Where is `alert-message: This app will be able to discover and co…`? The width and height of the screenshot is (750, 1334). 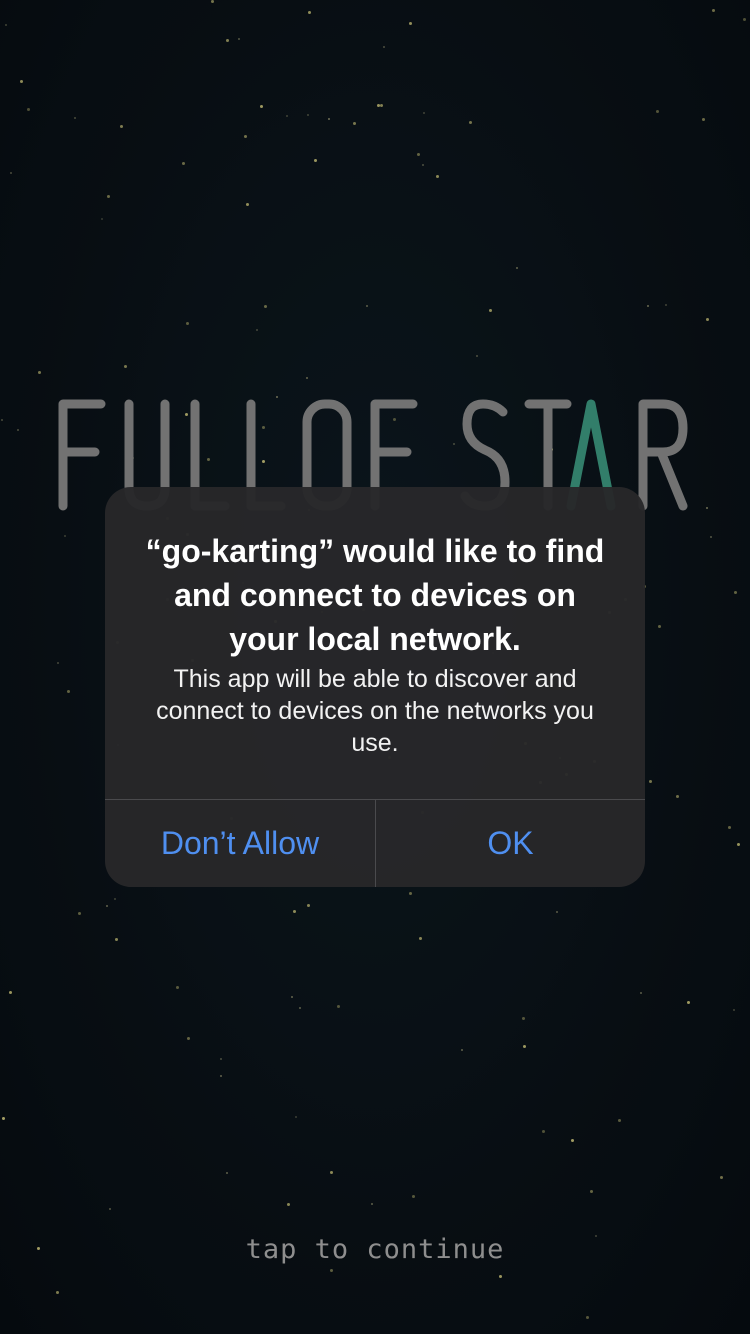
alert-message: This app will be able to discover and co… is located at coordinates (375, 711).